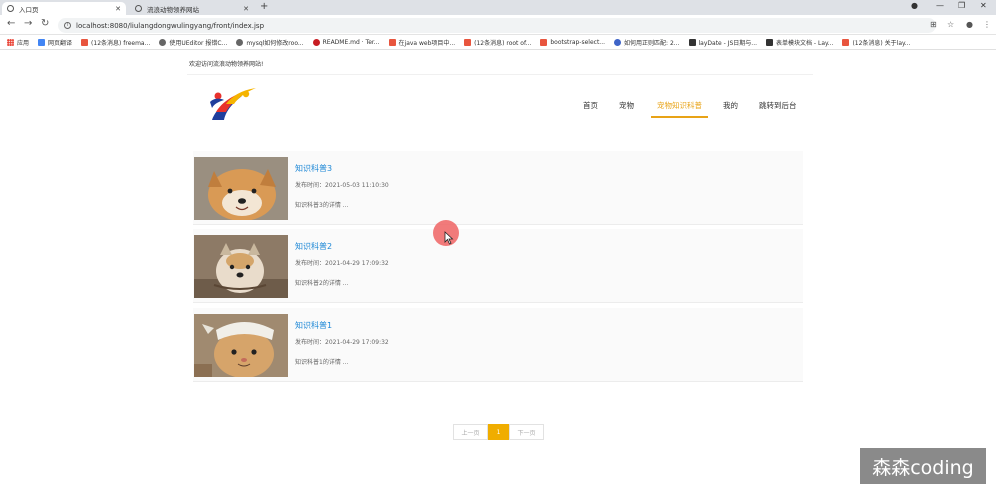  Describe the element at coordinates (470, 432) in the screenshot. I see `prev-page-button: 上一页` at that location.